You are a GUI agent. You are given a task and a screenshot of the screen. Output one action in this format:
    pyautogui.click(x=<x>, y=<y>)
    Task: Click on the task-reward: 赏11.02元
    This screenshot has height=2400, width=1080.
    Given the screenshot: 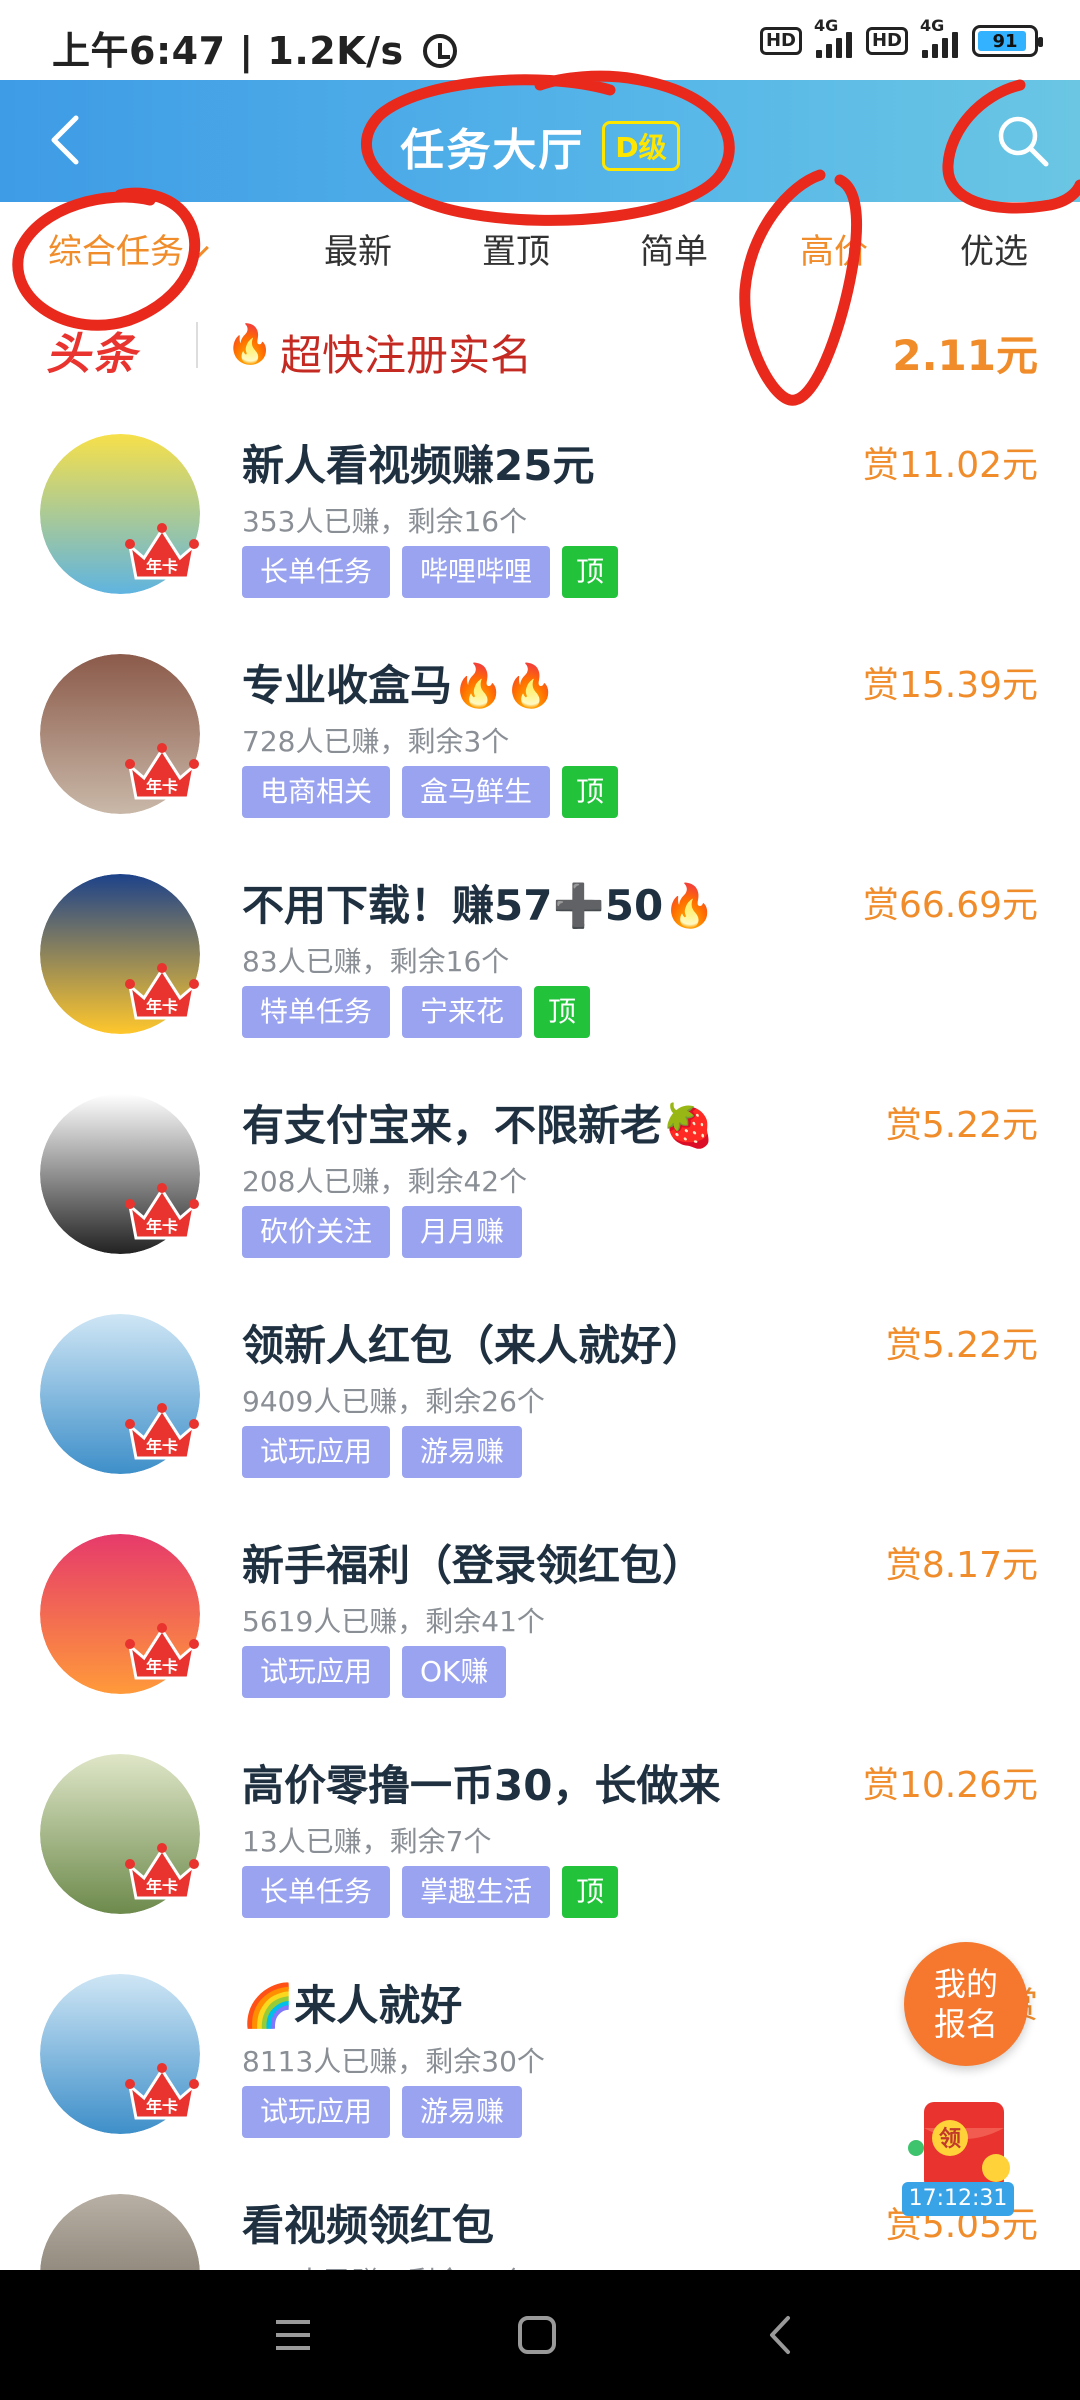 What is the action you would take?
    pyautogui.click(x=950, y=465)
    